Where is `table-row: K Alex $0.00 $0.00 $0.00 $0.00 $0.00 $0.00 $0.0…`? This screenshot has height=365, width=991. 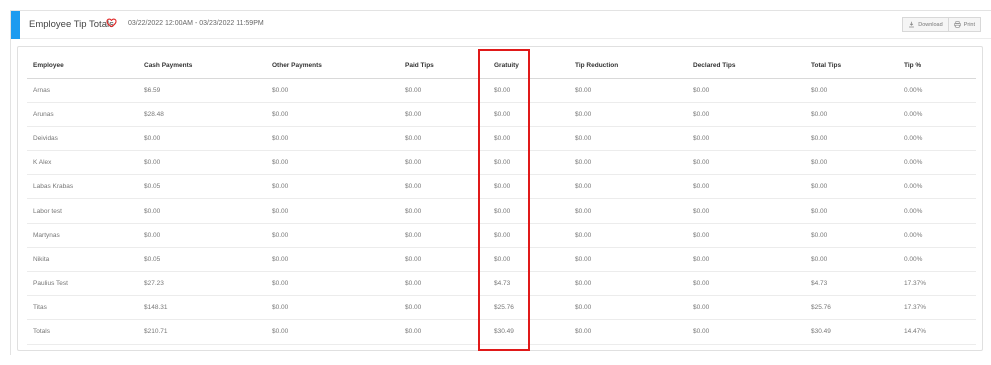
table-row: K Alex $0.00 $0.00 $0.00 $0.00 $0.00 $0.00 $0.0… is located at coordinates (501, 163).